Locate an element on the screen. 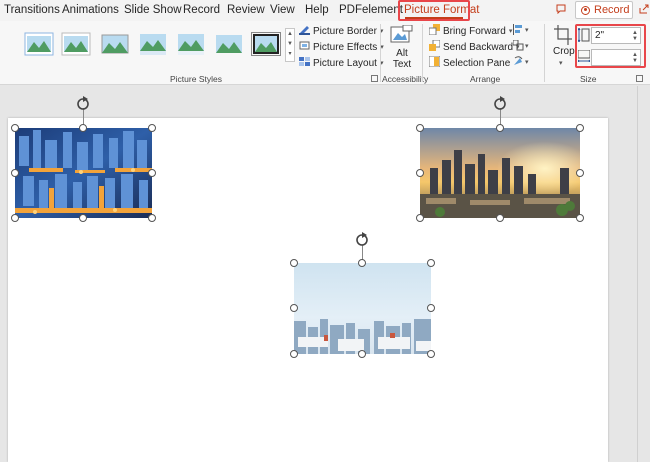  group-label-arrange: Arrange is located at coordinates (485, 79).